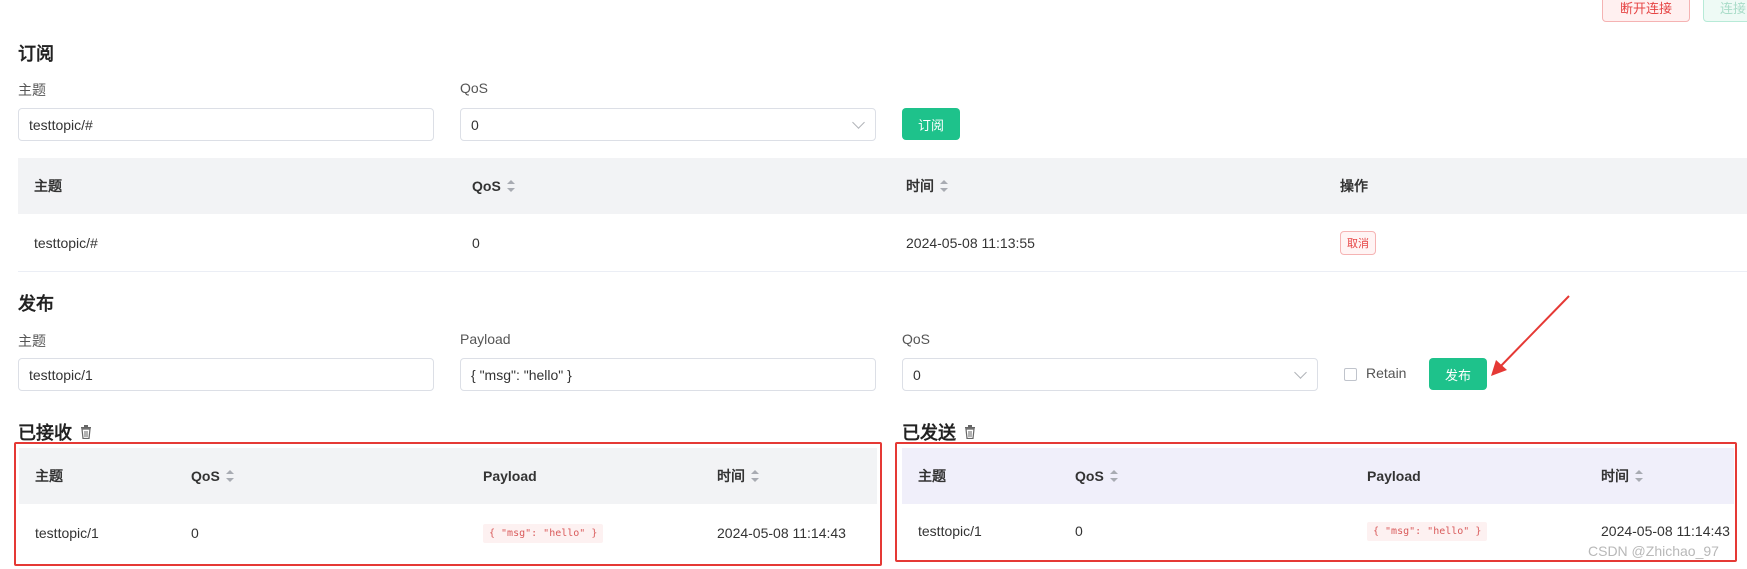  I want to click on received-table-header: 主题 QoS Payload 时间, so click(448, 476).